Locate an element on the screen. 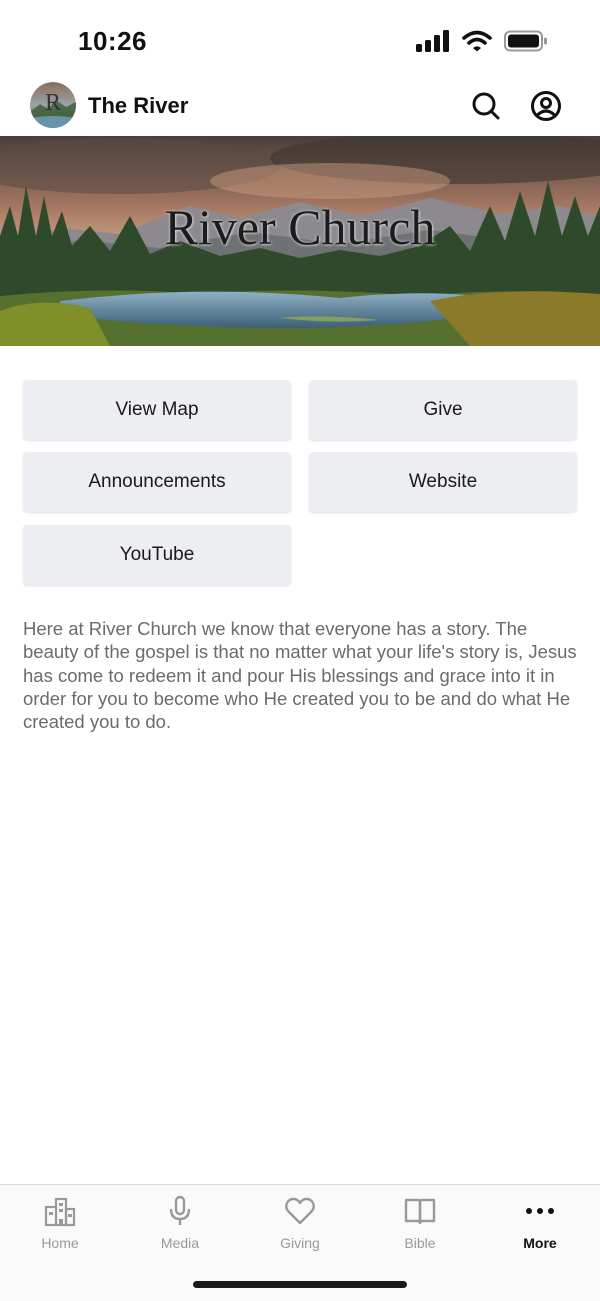  logo-letter: R is located at coordinates (52, 103).